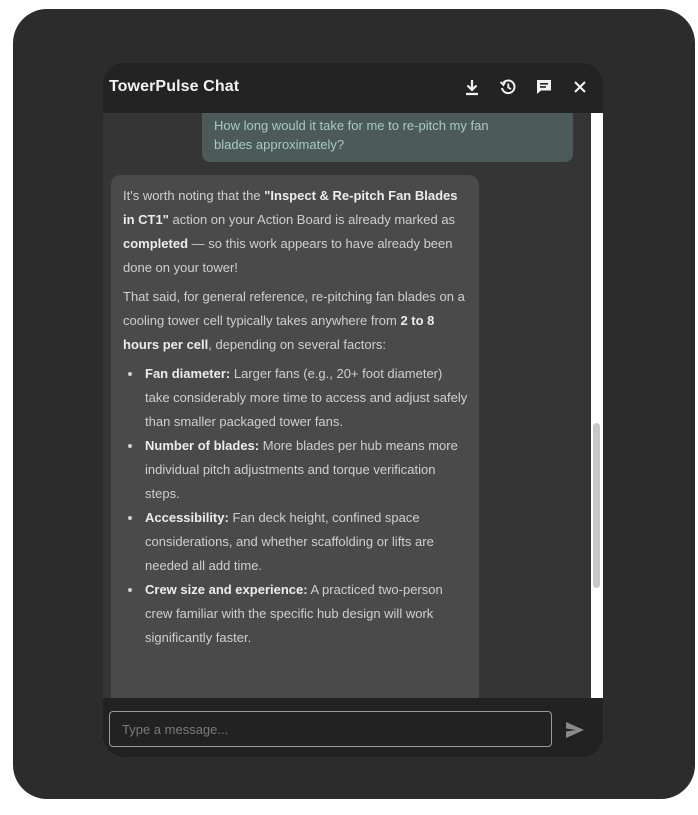  What do you see at coordinates (508, 87) in the screenshot?
I see `history-icon` at bounding box center [508, 87].